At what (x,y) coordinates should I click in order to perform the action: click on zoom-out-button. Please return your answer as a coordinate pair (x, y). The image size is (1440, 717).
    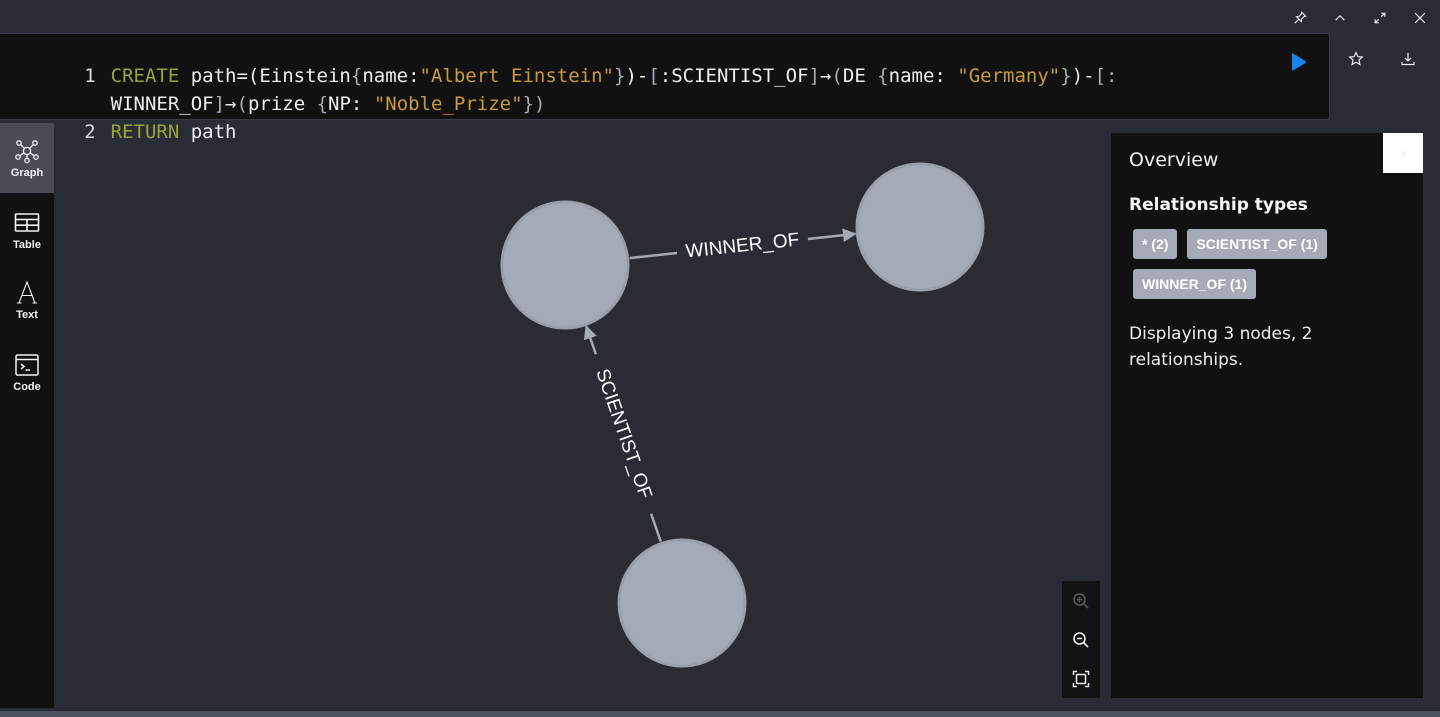
    Looking at the image, I should click on (1081, 639).